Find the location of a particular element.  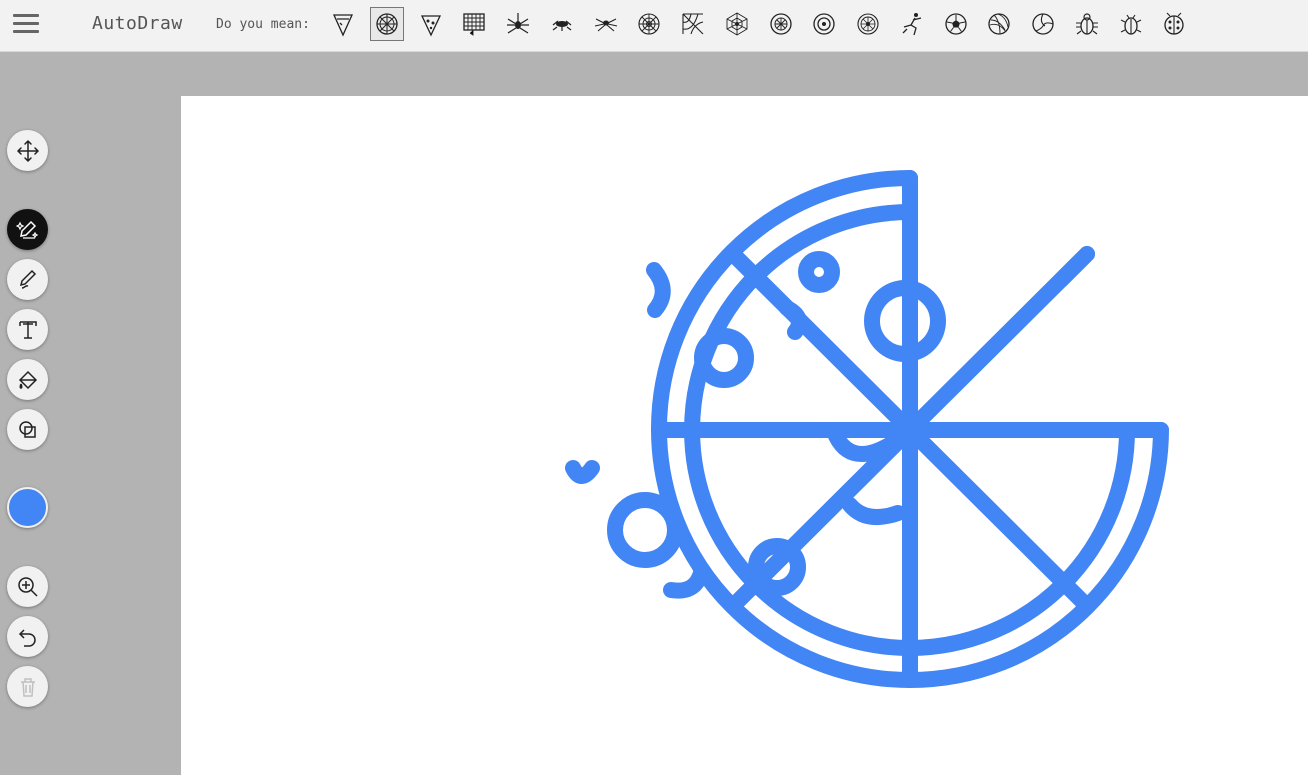

text-icon is located at coordinates (27, 329).